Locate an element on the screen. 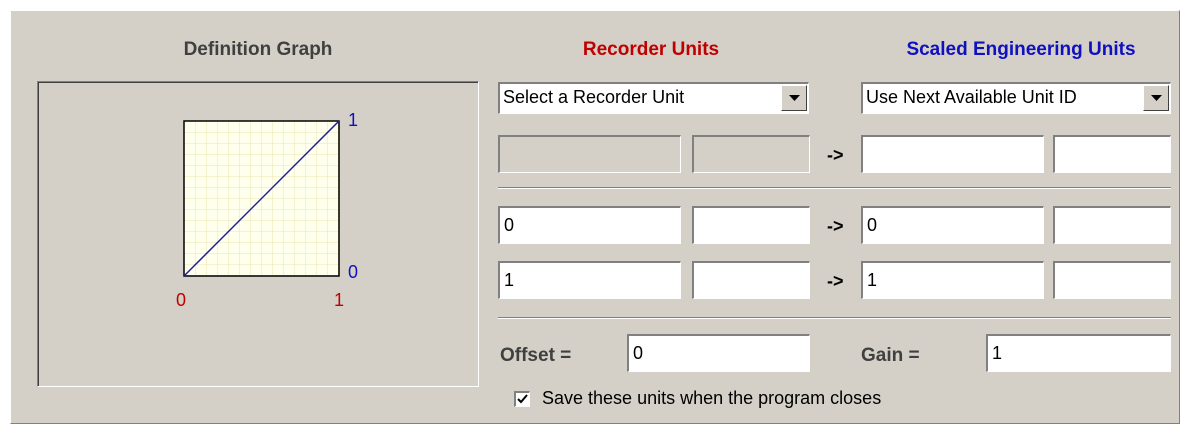 The width and height of the screenshot is (1189, 434). recorder-units-title: Recorder Units is located at coordinates (651, 49).